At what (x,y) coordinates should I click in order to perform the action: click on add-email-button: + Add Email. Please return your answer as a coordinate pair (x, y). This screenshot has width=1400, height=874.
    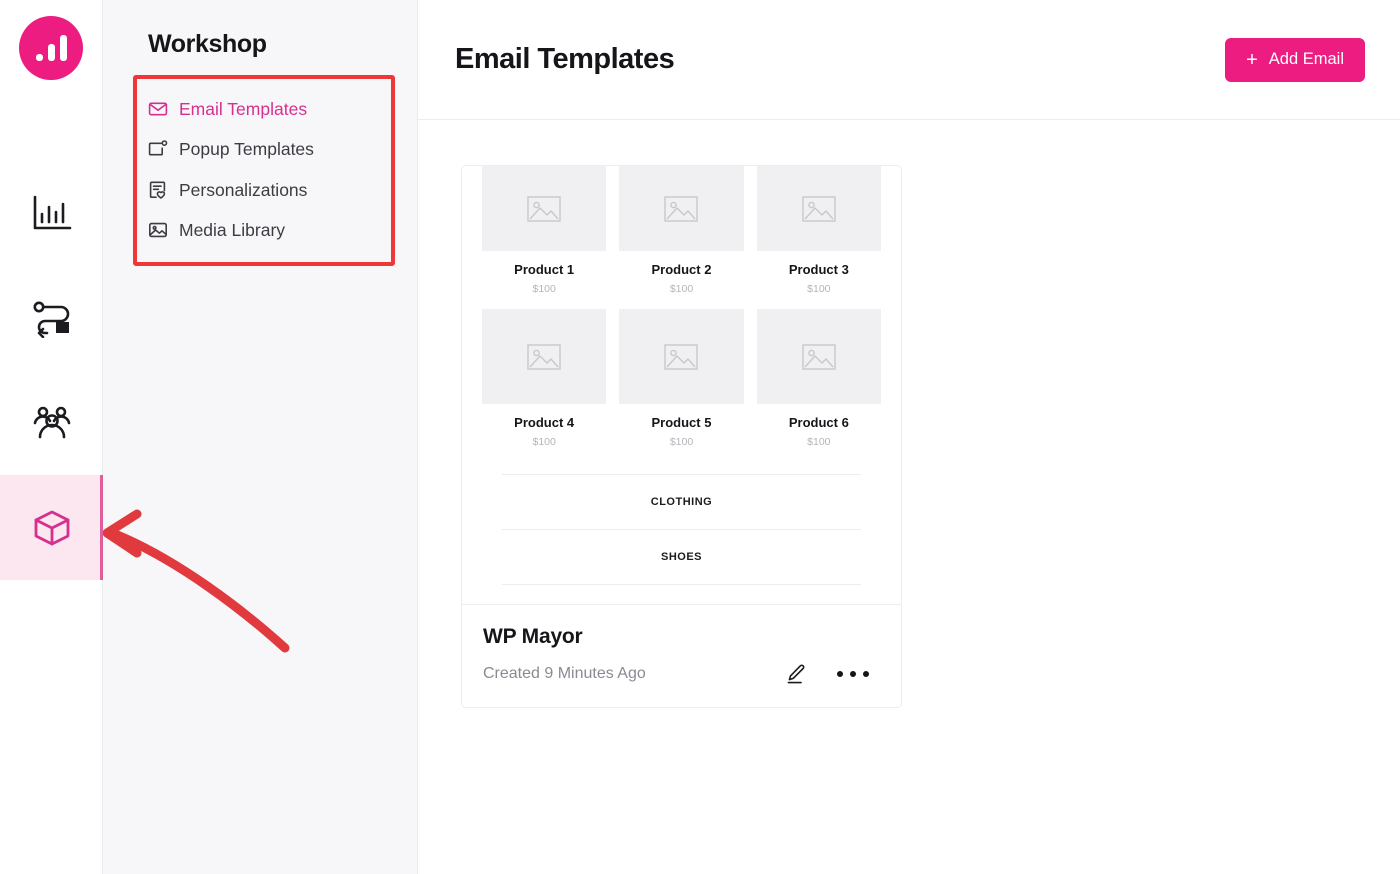
    Looking at the image, I should click on (1295, 59).